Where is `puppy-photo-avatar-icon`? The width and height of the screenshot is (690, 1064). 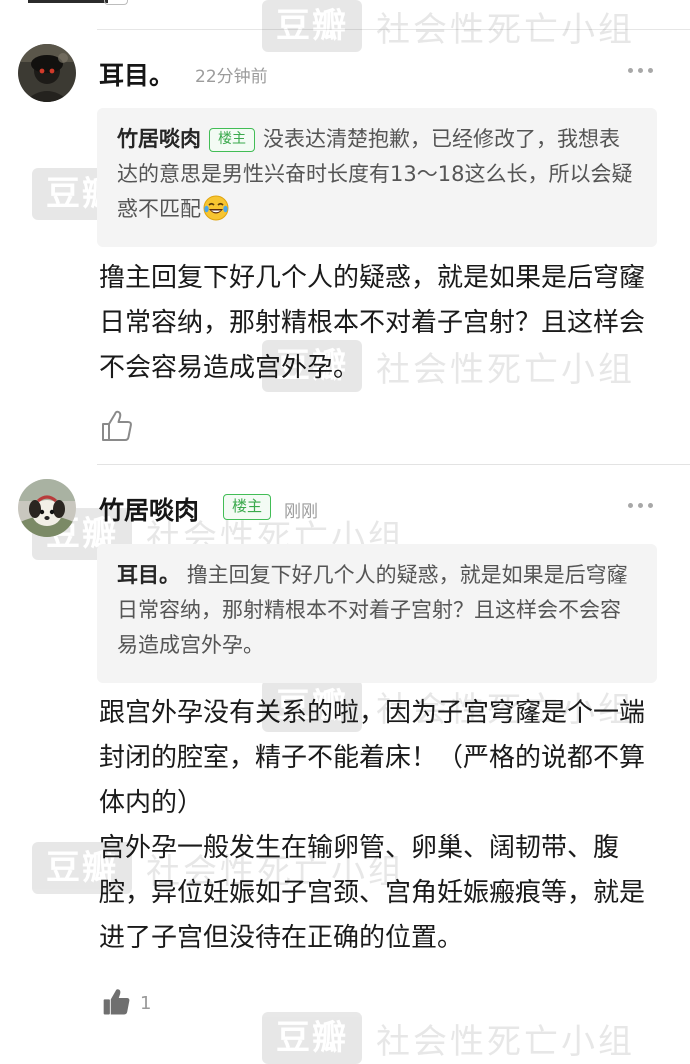 puppy-photo-avatar-icon is located at coordinates (47, 508).